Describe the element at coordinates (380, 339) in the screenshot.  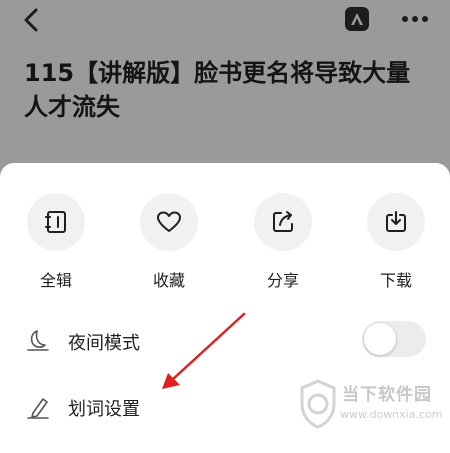
I see `toggle-knob` at that location.